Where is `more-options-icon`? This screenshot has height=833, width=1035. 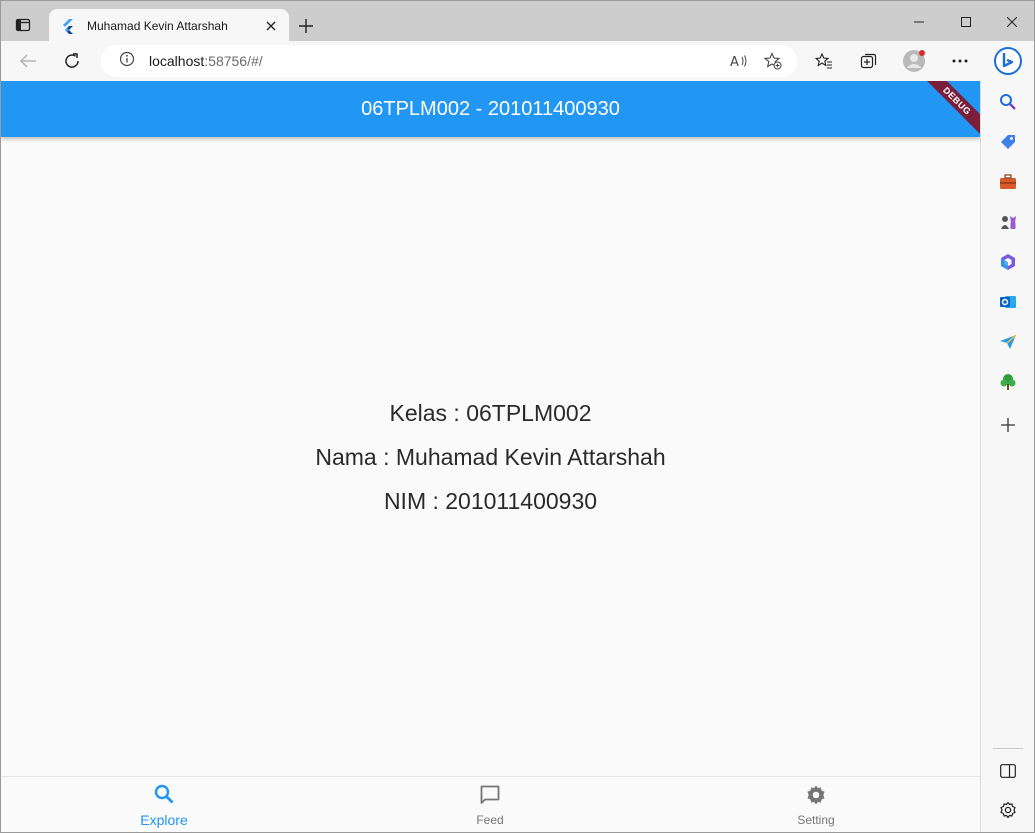
more-options-icon is located at coordinates (960, 61).